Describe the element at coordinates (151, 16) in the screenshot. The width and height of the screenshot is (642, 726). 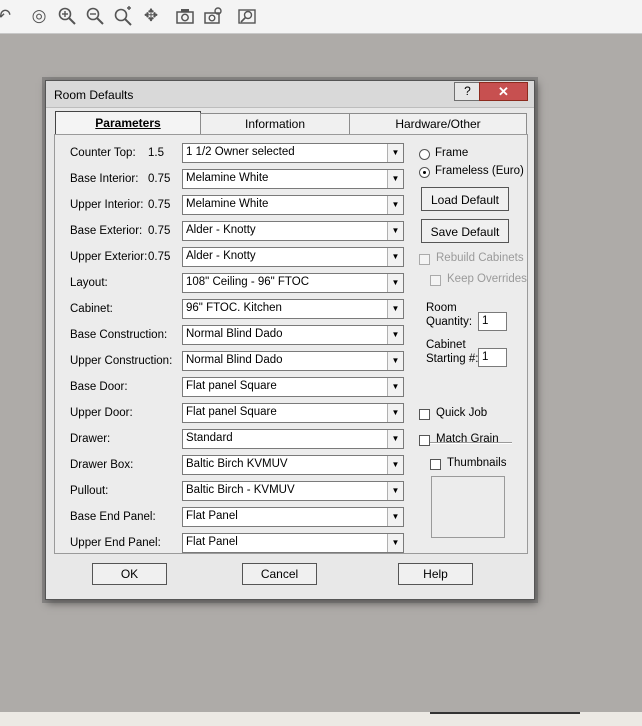
I see `pan-icon: ✥` at that location.